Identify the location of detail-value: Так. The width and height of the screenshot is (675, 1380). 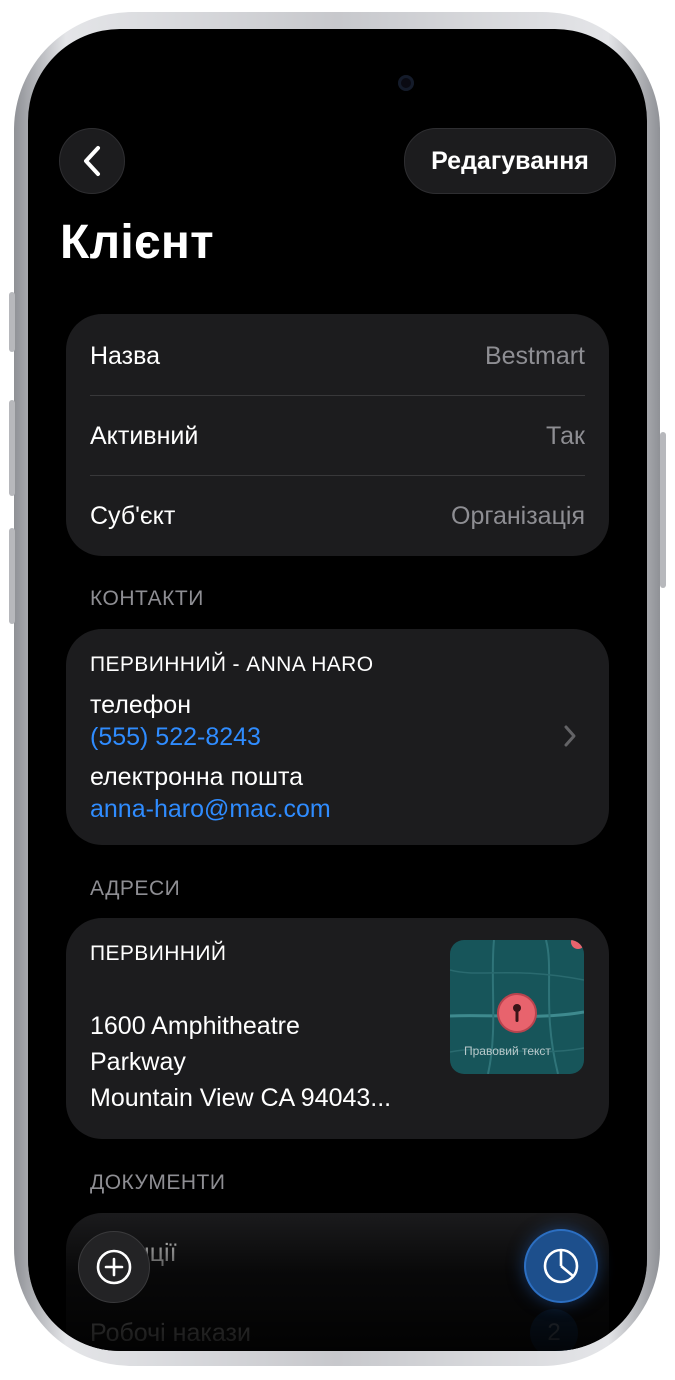
(565, 435).